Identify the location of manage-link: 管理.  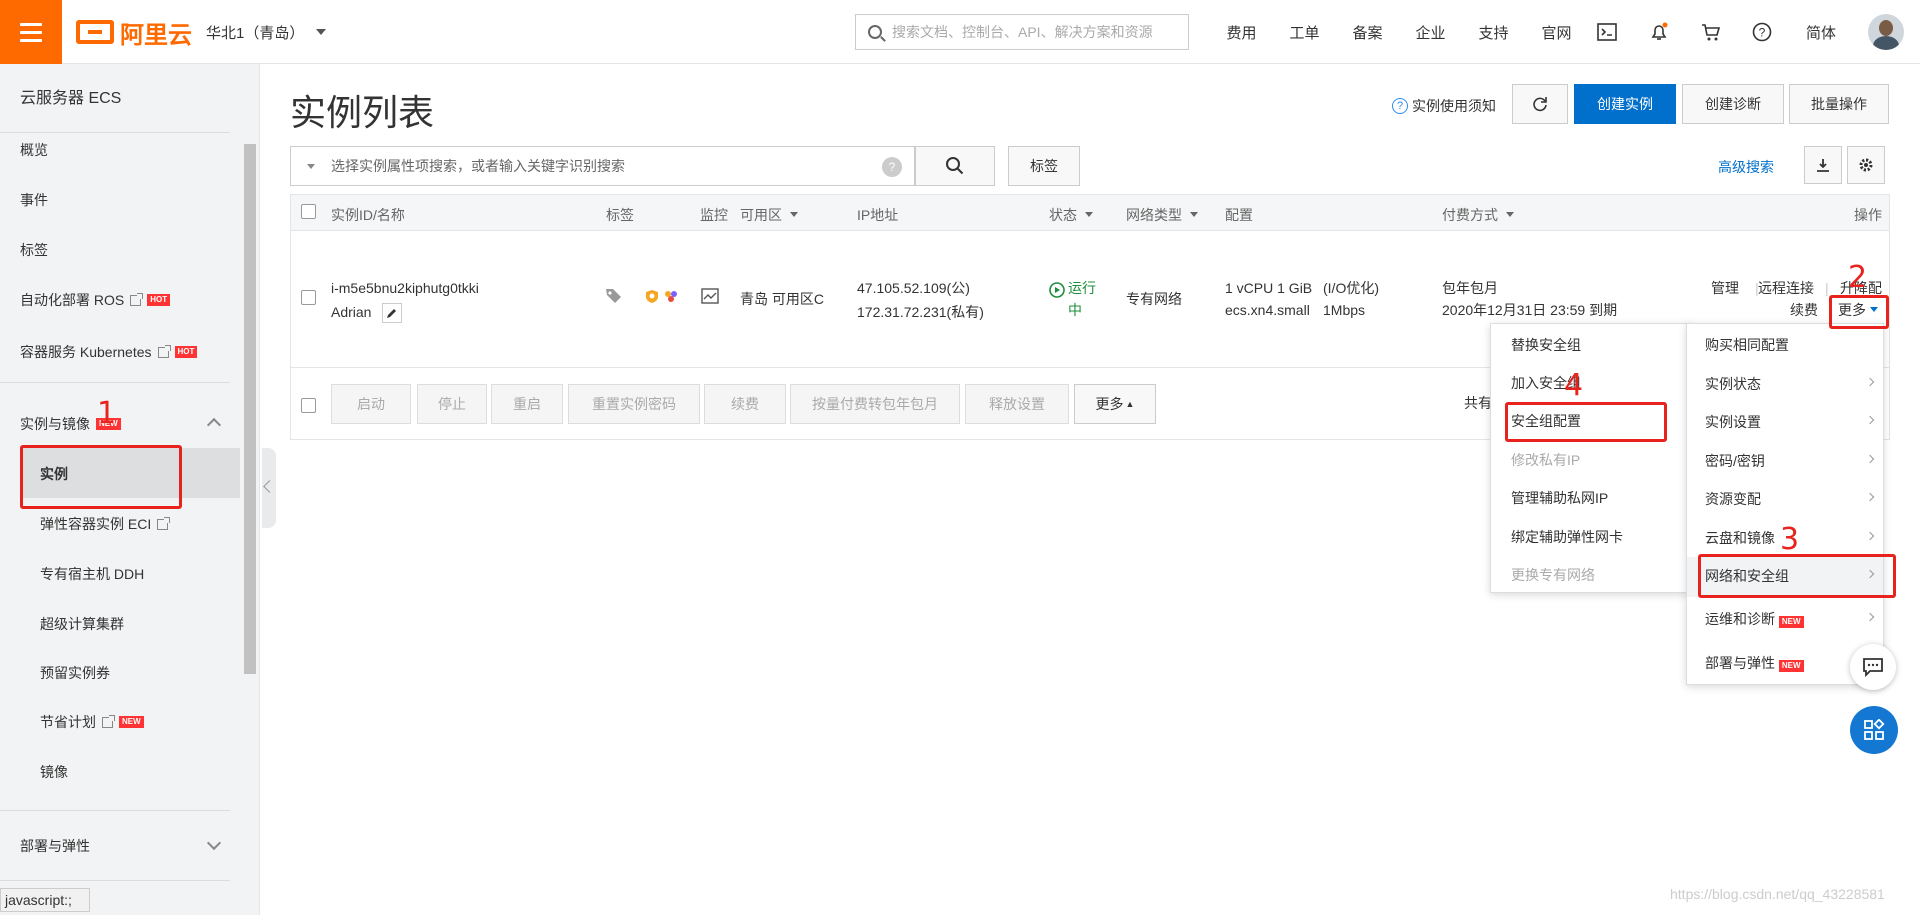
(1725, 288).